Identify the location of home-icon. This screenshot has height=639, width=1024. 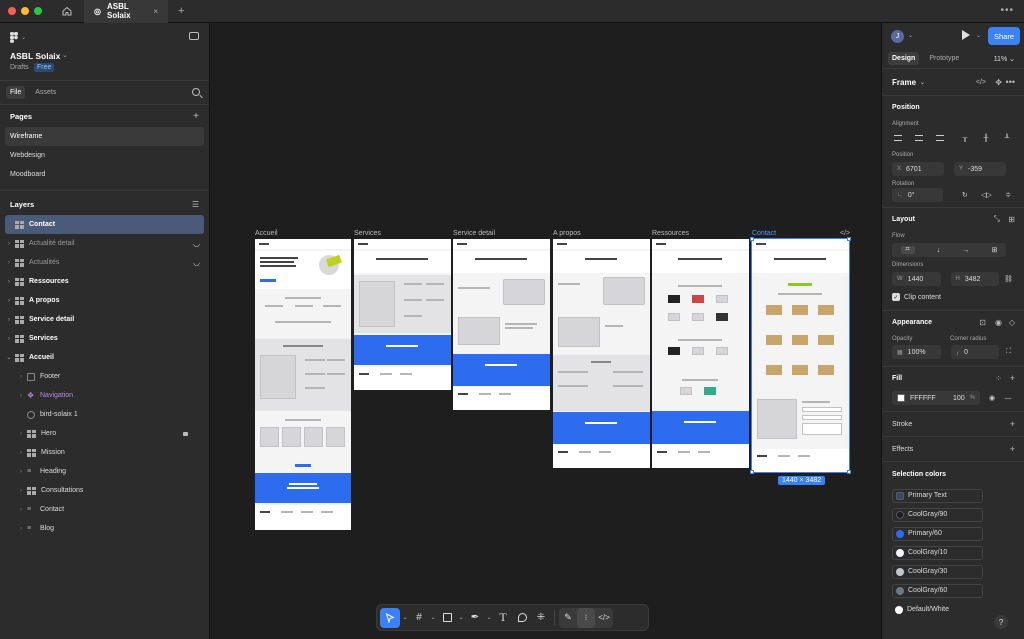
(67, 11).